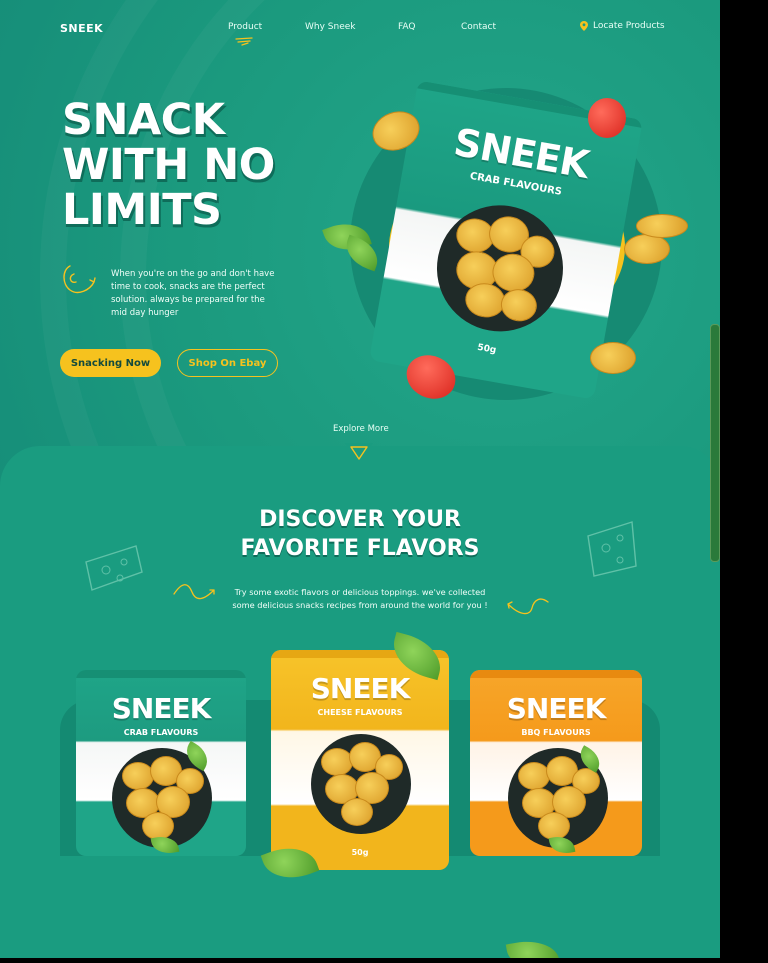 This screenshot has width=768, height=963. I want to click on bag-flavour: CHEESE FLAVOURS, so click(360, 712).